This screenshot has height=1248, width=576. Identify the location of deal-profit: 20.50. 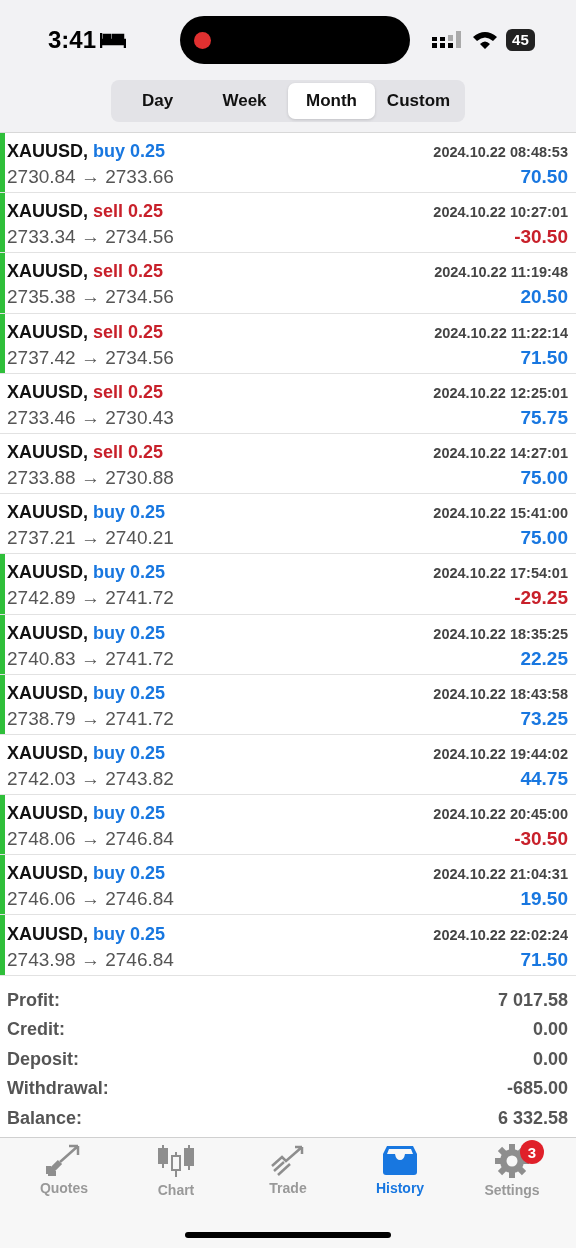
(544, 297).